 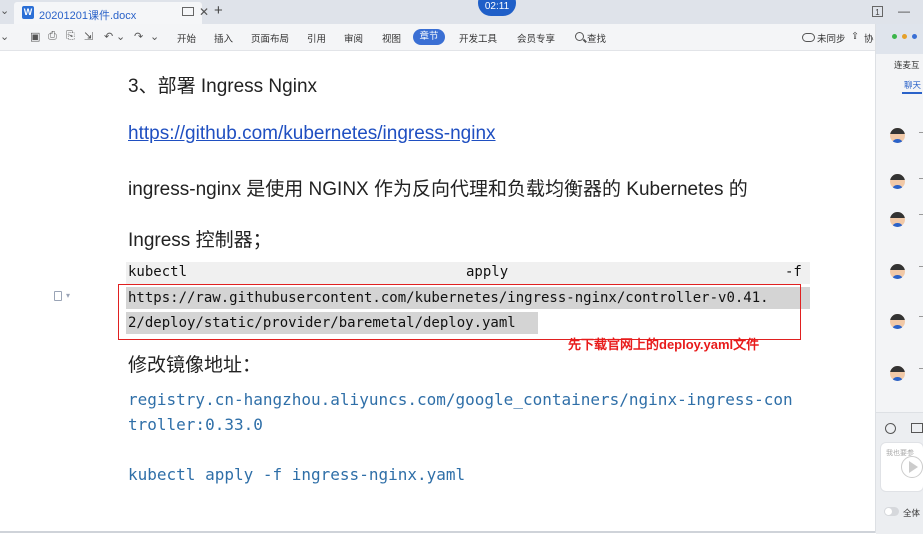 What do you see at coordinates (316, 38) in the screenshot?
I see `menu-references: 引用` at bounding box center [316, 38].